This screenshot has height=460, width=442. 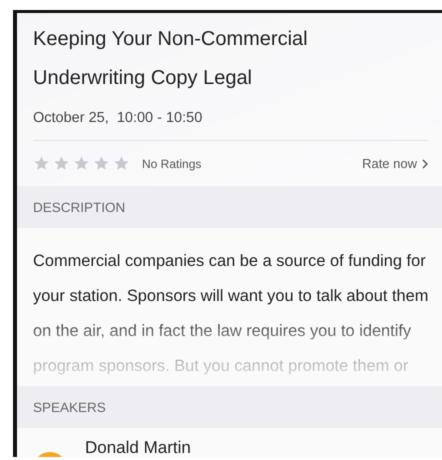 What do you see at coordinates (229, 407) in the screenshot?
I see `section-header: SPEAKERS` at bounding box center [229, 407].